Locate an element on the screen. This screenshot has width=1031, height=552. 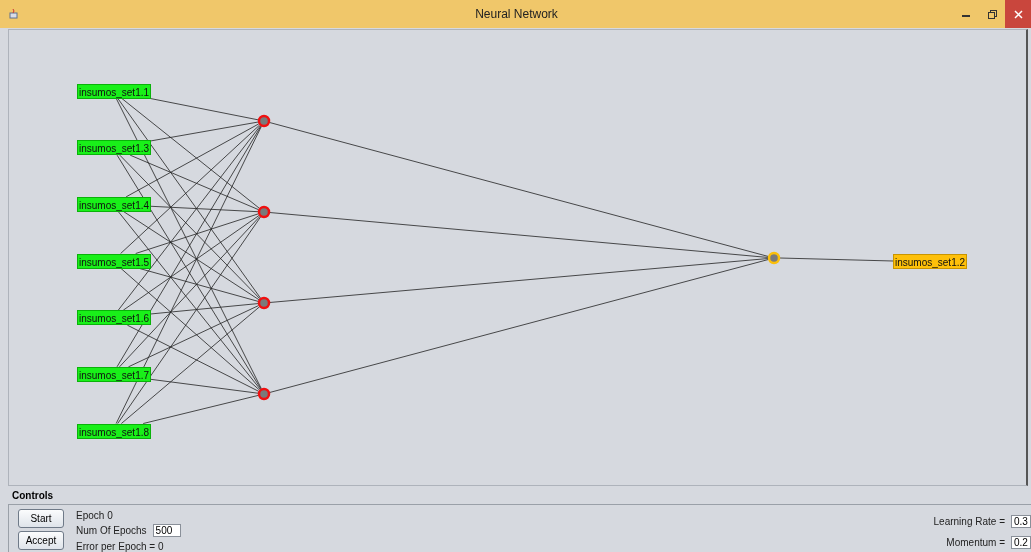
controls-title: Controls is located at coordinates (33, 496).